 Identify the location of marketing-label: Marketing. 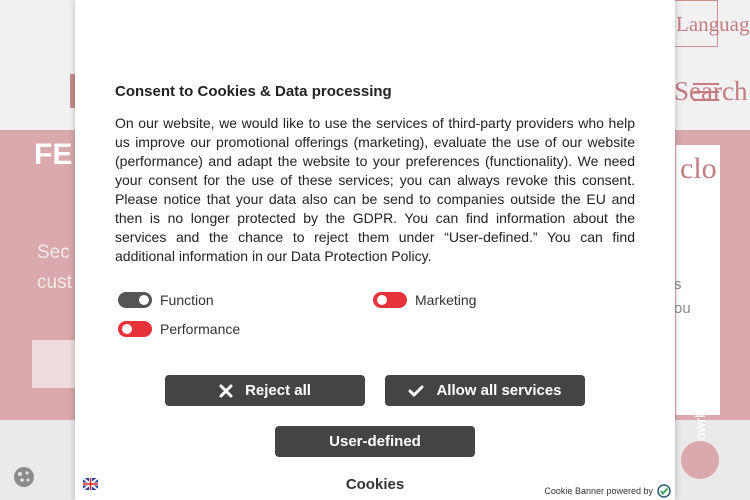
(446, 300).